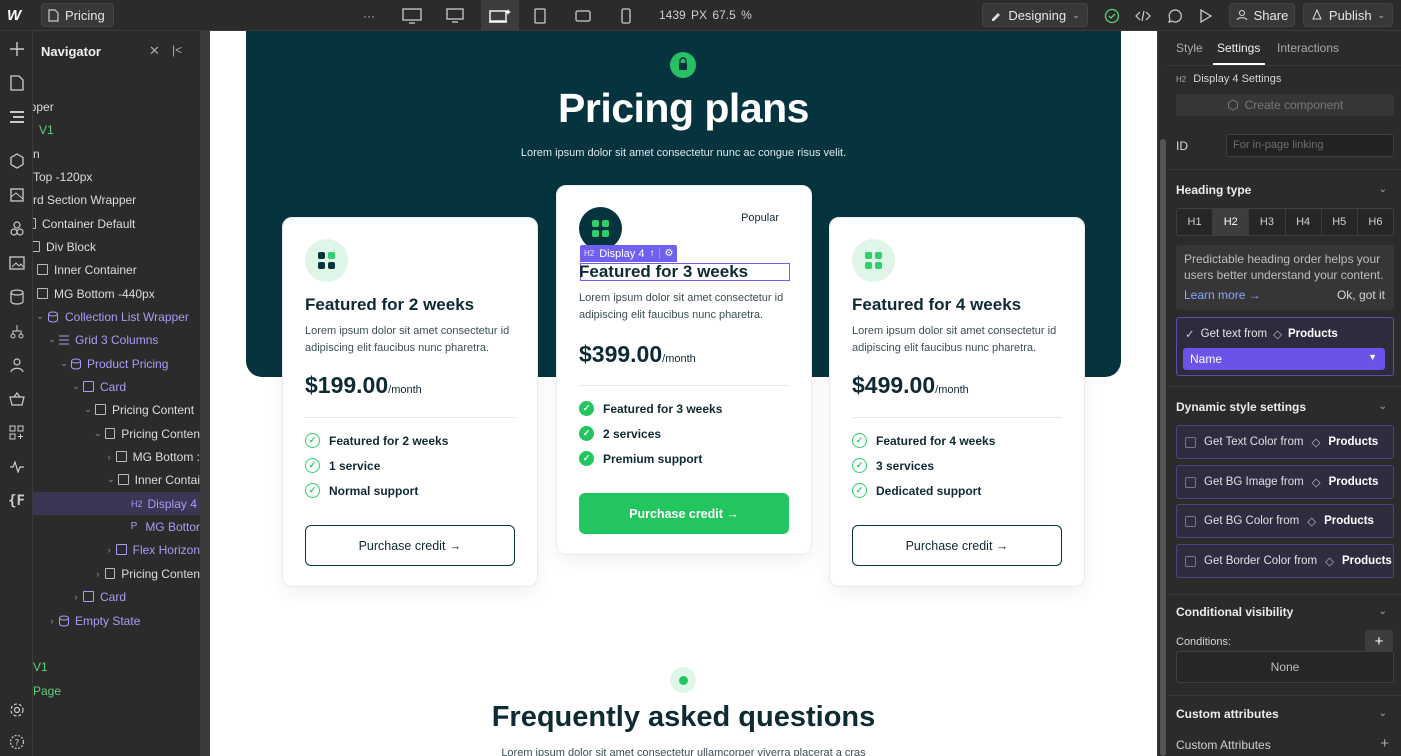  I want to click on preview-play-icon, so click(1206, 15).